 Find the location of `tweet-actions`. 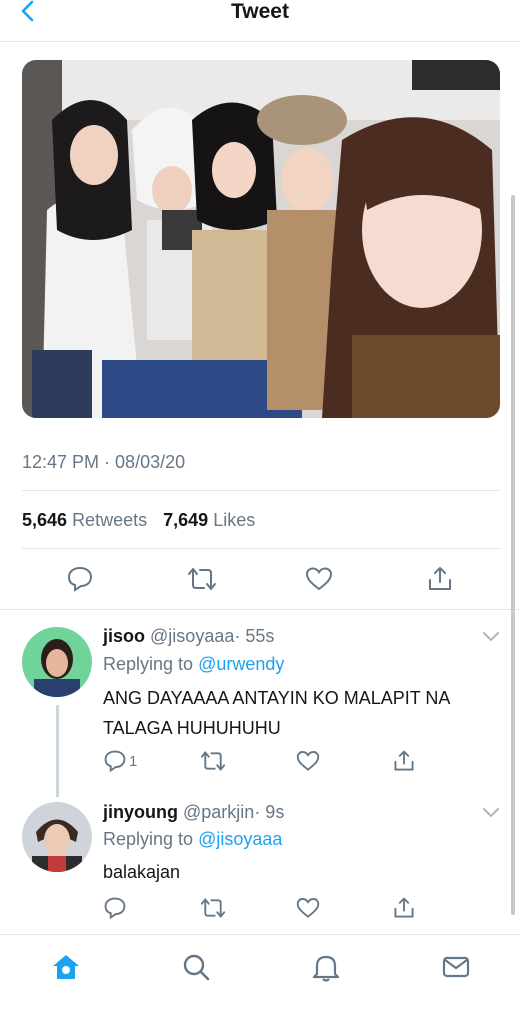

tweet-actions is located at coordinates (260, 583).